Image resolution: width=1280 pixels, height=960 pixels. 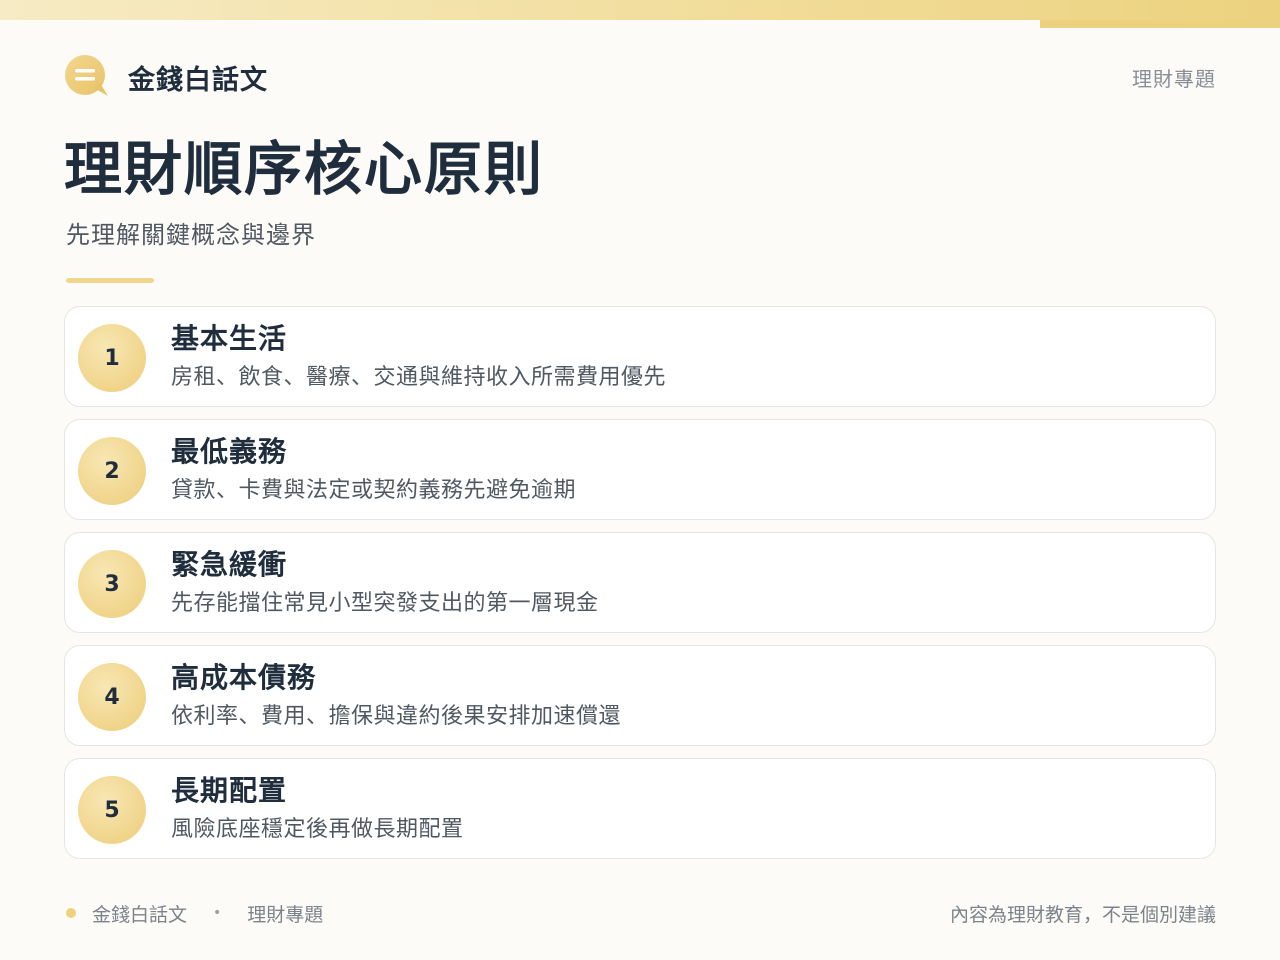 What do you see at coordinates (640, 913) in the screenshot?
I see `page-footer: 金錢白話文 • 理財專題 內容為理財教育，不是個別建議` at bounding box center [640, 913].